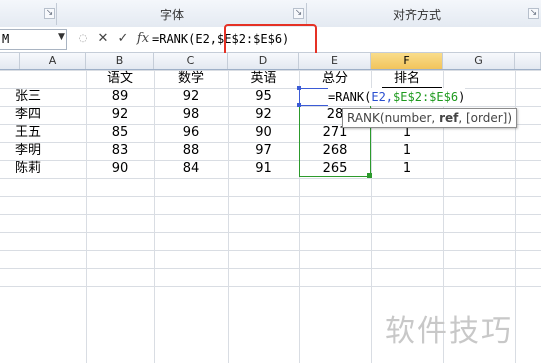  I want to click on cancel-icon: ✕, so click(103, 38).